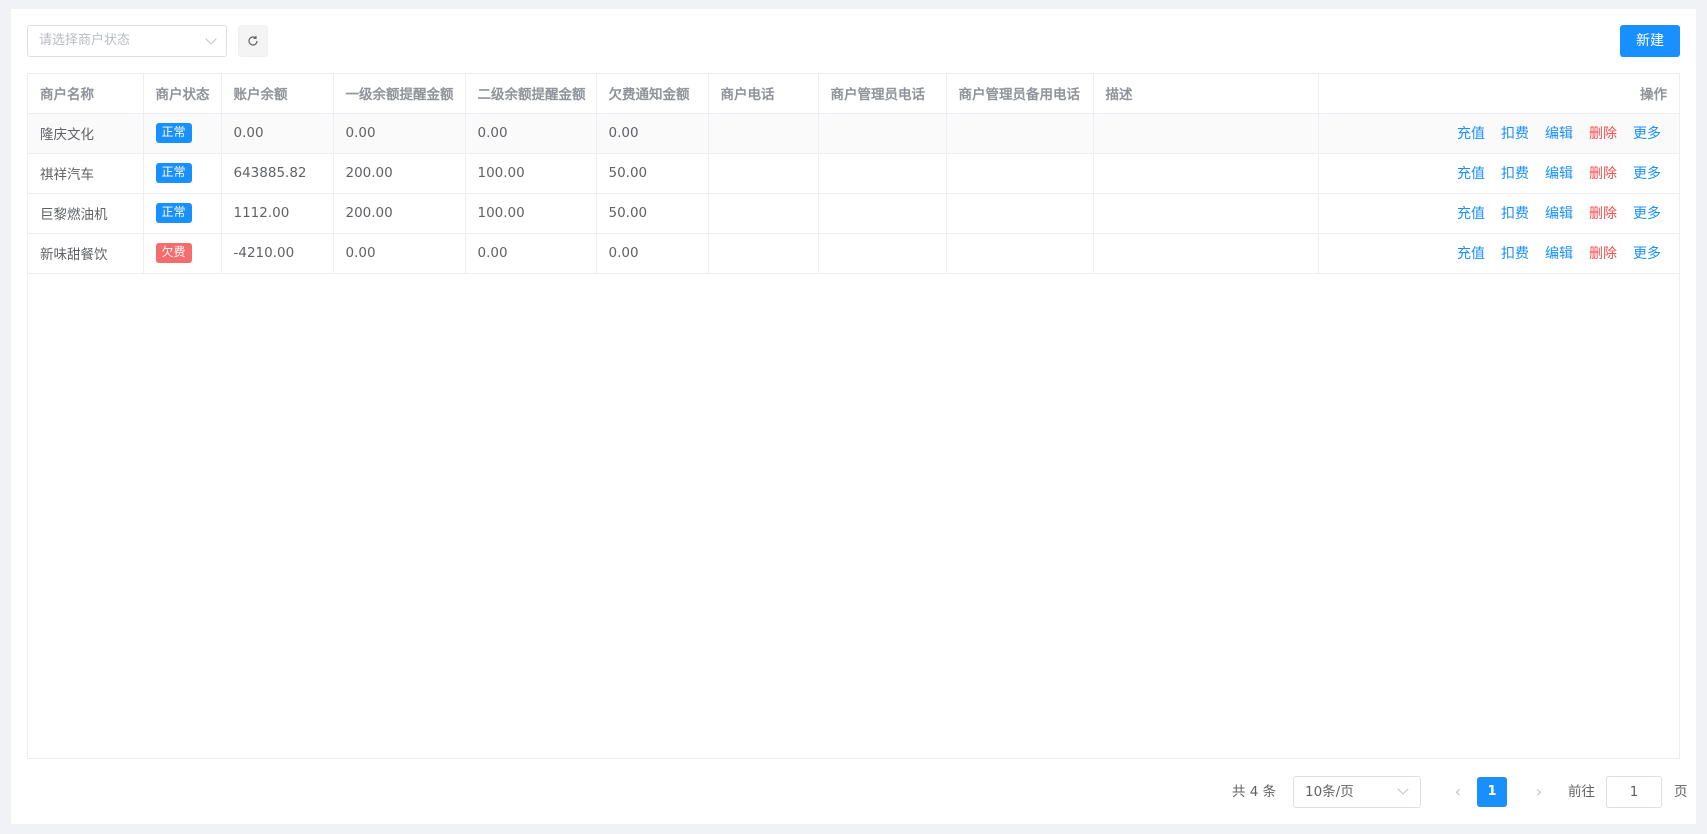  What do you see at coordinates (853, 792) in the screenshot?
I see `pagination: 共 4 条 10条/页 ‹ 1 › 前往 1 页` at bounding box center [853, 792].